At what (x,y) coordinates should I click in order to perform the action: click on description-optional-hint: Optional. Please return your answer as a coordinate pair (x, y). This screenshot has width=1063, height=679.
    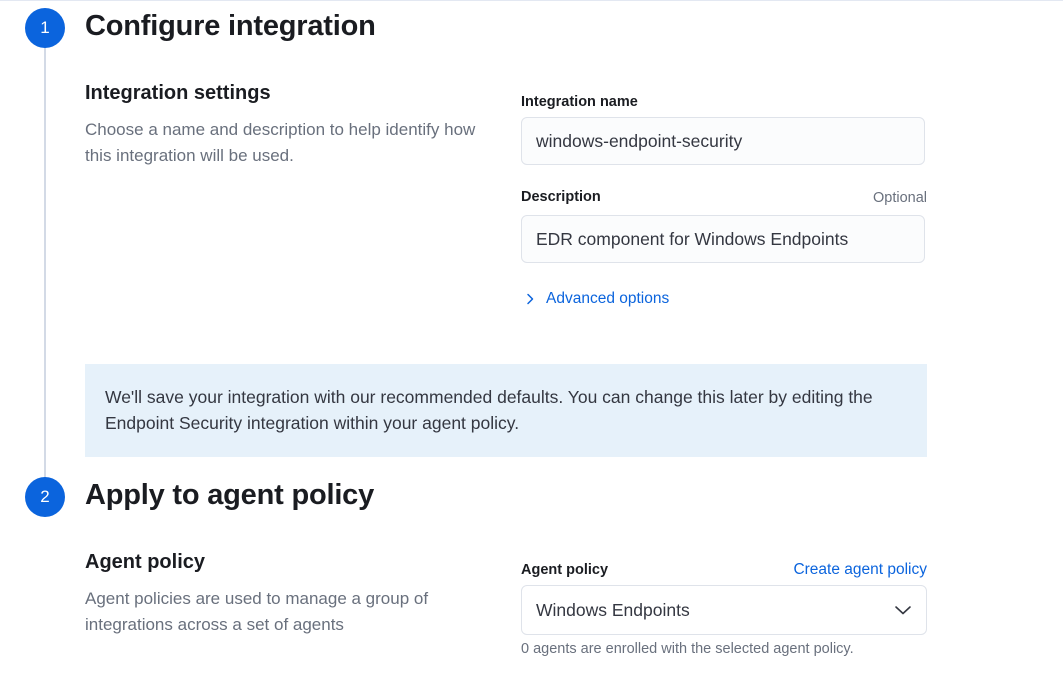
    Looking at the image, I should click on (899, 198).